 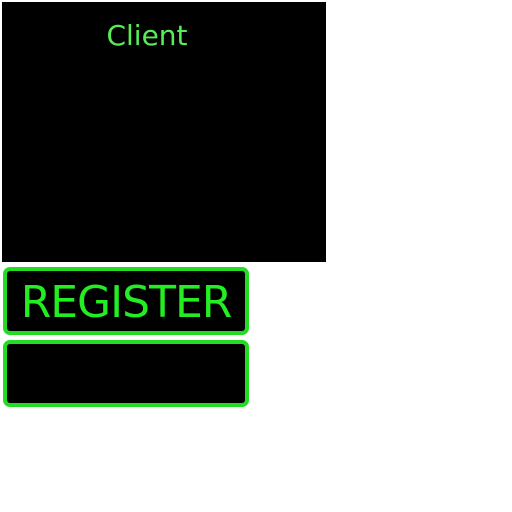 I want to click on register-button: REGISTER, so click(x=126, y=301).